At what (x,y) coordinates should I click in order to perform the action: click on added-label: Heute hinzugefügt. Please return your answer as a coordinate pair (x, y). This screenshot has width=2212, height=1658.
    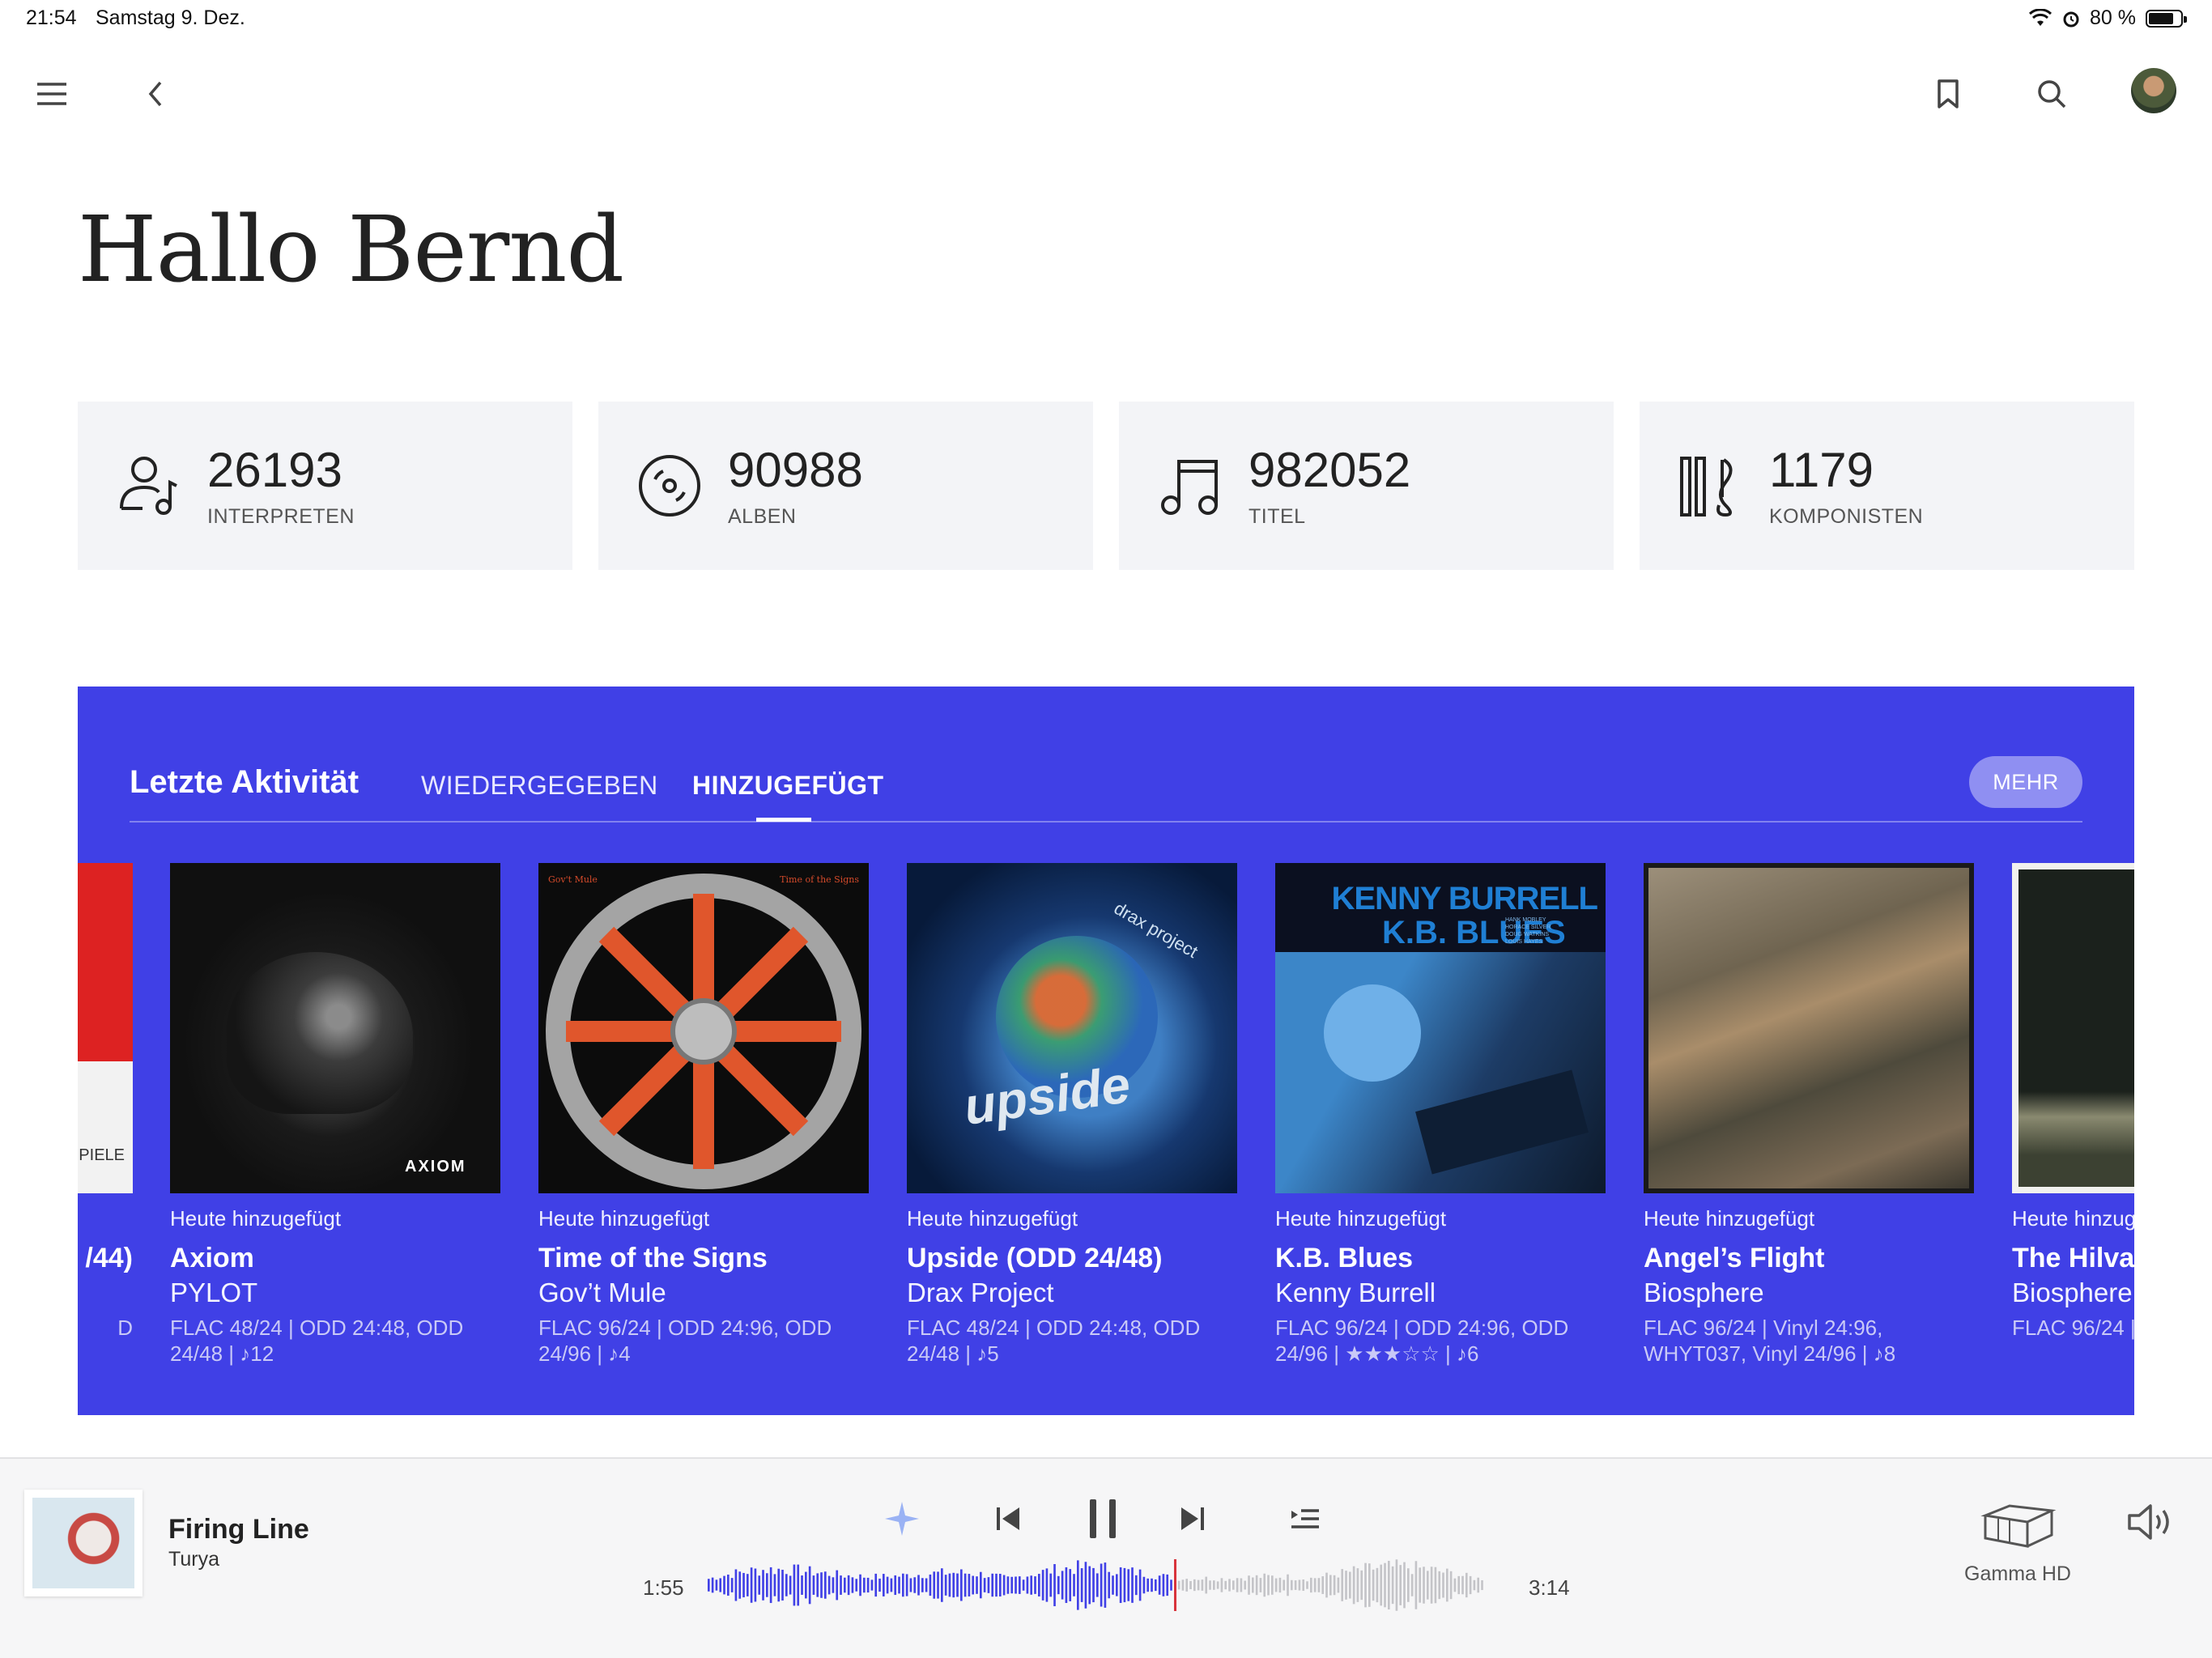
    Looking at the image, I should click on (624, 1218).